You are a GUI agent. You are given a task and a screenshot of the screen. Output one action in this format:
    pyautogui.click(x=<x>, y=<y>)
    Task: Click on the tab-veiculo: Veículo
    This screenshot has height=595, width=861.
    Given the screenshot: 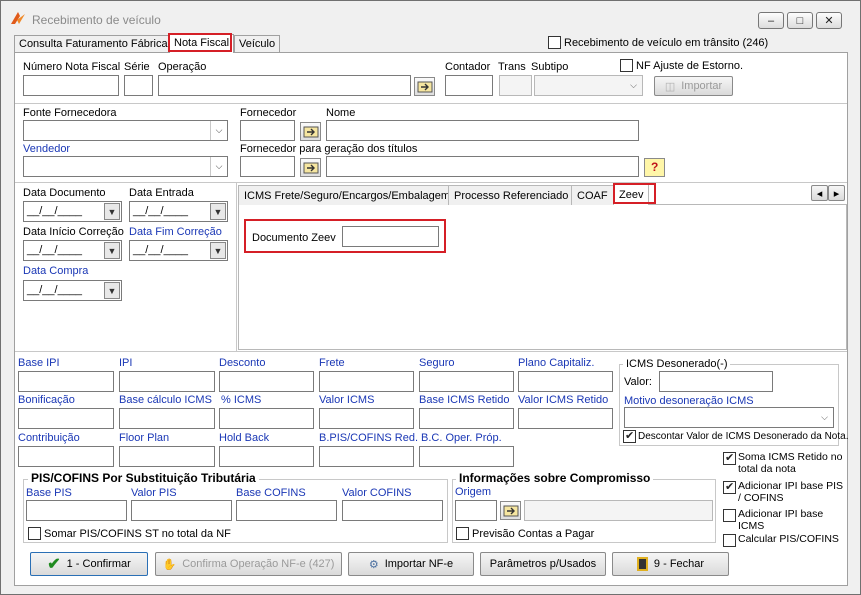 What is the action you would take?
    pyautogui.click(x=257, y=44)
    